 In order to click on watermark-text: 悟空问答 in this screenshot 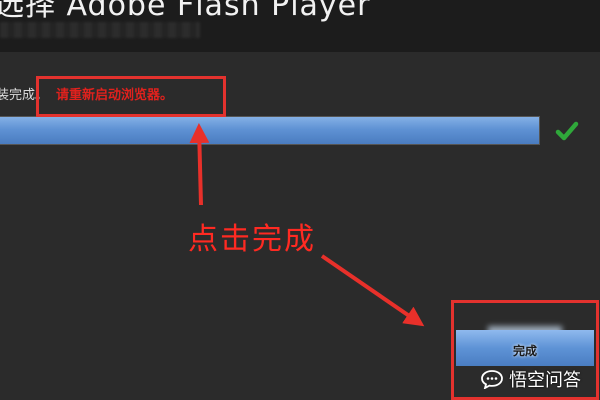, I will do `click(545, 380)`.